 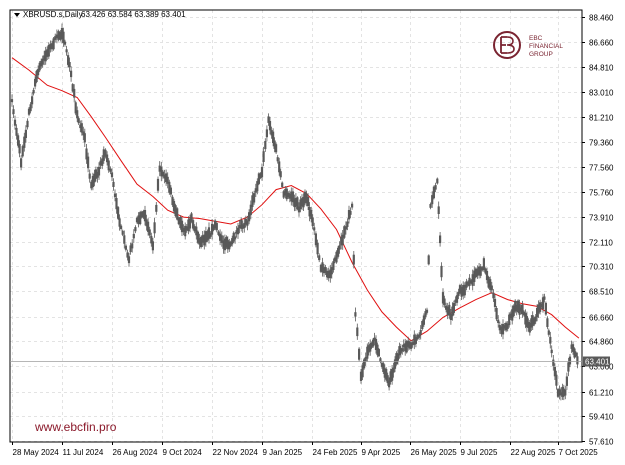 I want to click on y-tick-label: 79.360, so click(x=601, y=143).